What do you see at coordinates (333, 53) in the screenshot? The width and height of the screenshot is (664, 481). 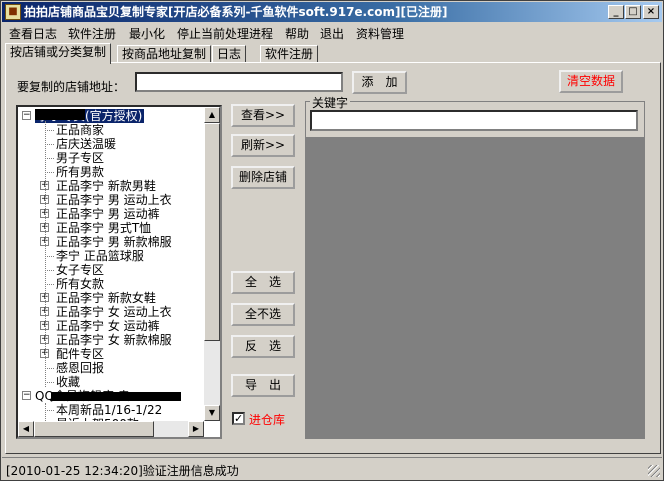 I see `tab-strip: 按店铺或分类复制 按商品地址复制 日志 软件注册` at bounding box center [333, 53].